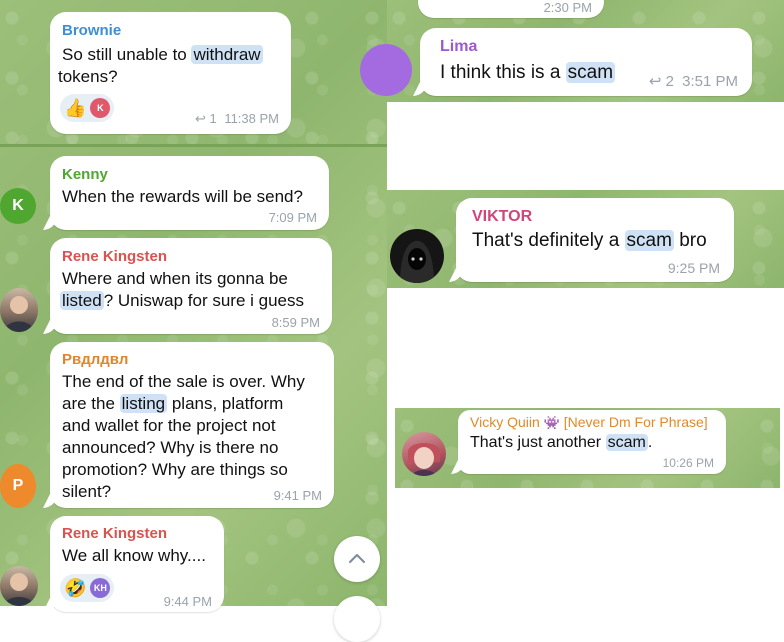  What do you see at coordinates (170, 447) in the screenshot?
I see `text-part: announced? Why is there no` at bounding box center [170, 447].